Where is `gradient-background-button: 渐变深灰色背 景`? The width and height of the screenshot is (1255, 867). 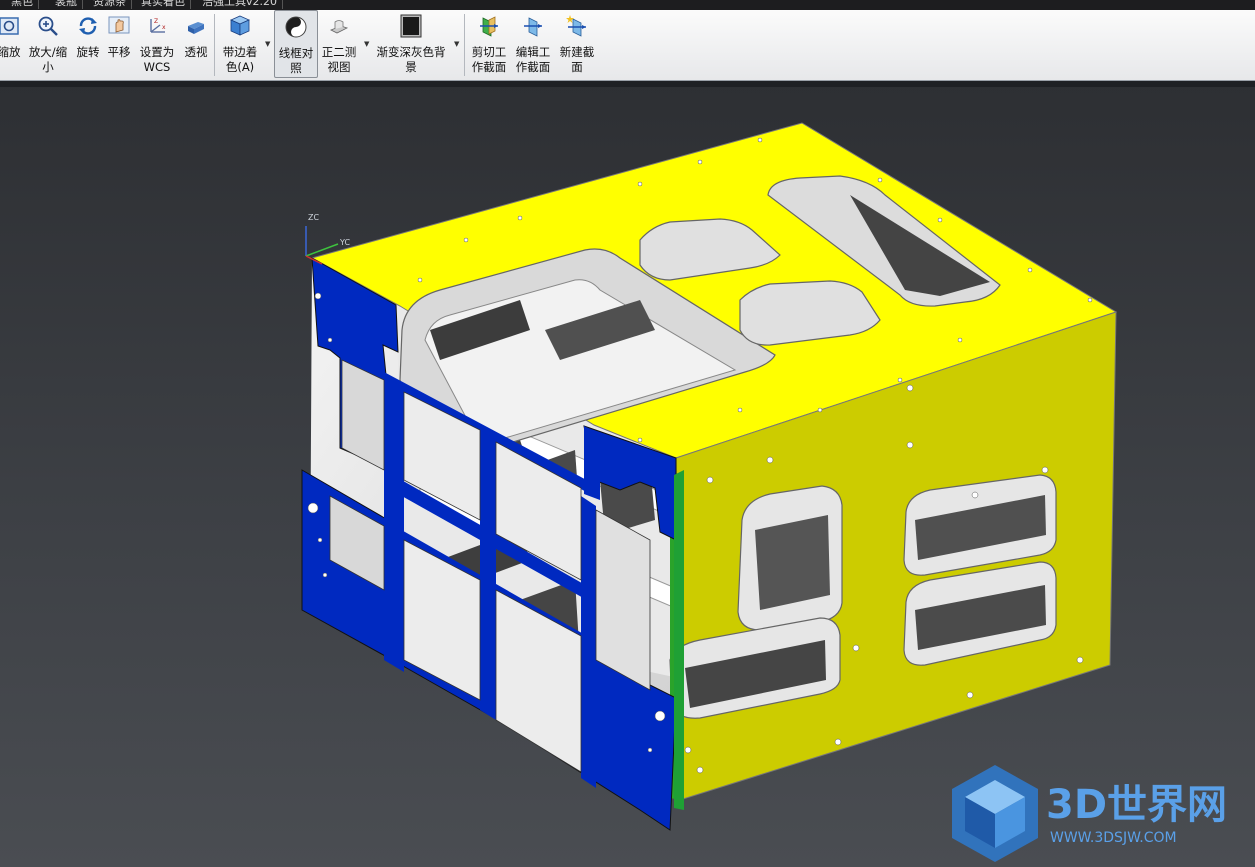
gradient-background-button: 渐变深灰色背 景 is located at coordinates (411, 44).